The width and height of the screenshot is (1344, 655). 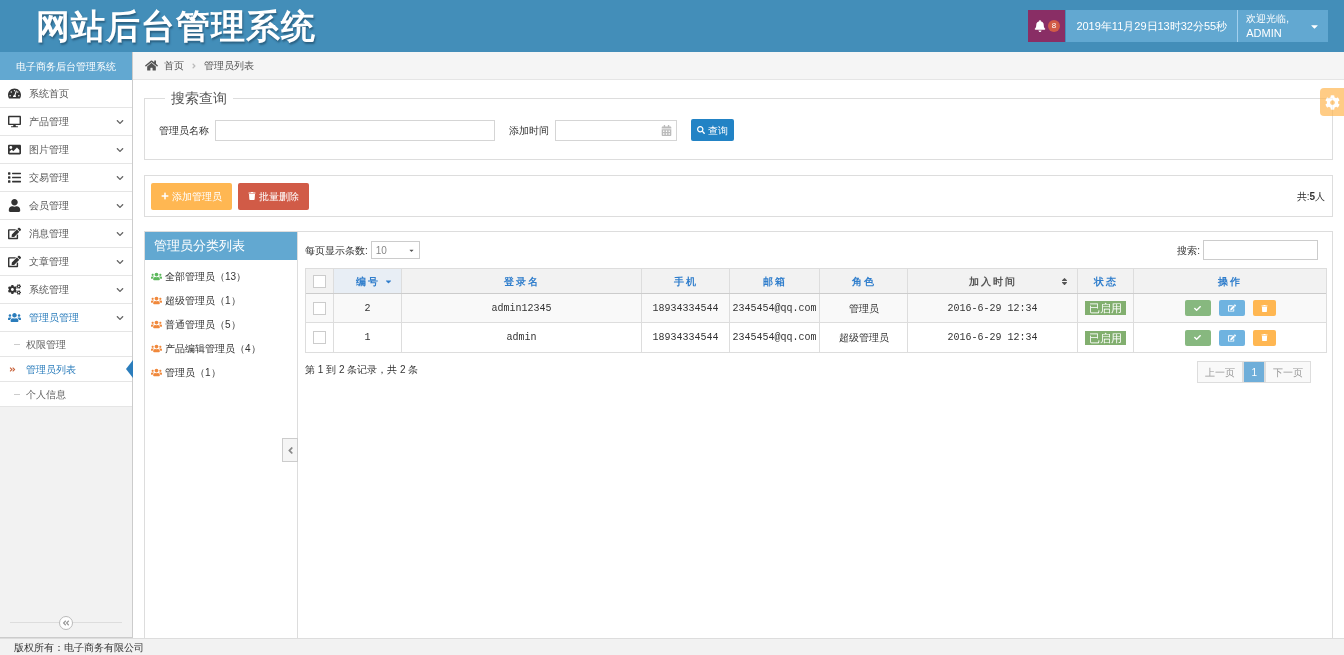 What do you see at coordinates (14, 149) in the screenshot?
I see `image-icon` at bounding box center [14, 149].